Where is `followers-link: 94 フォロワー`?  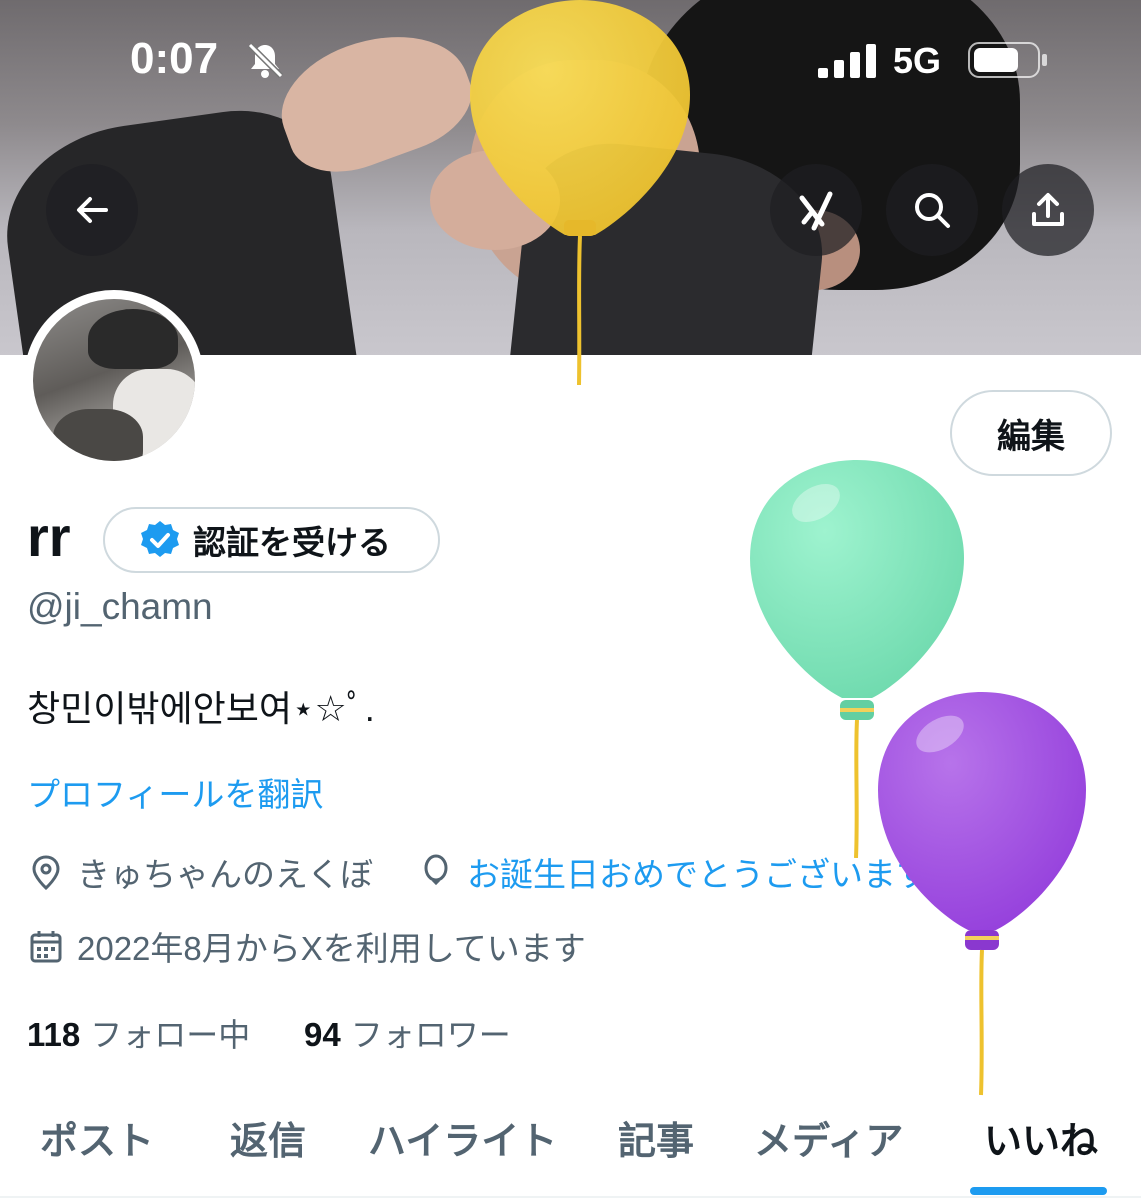
followers-link: 94 フォロワー is located at coordinates (407, 1034).